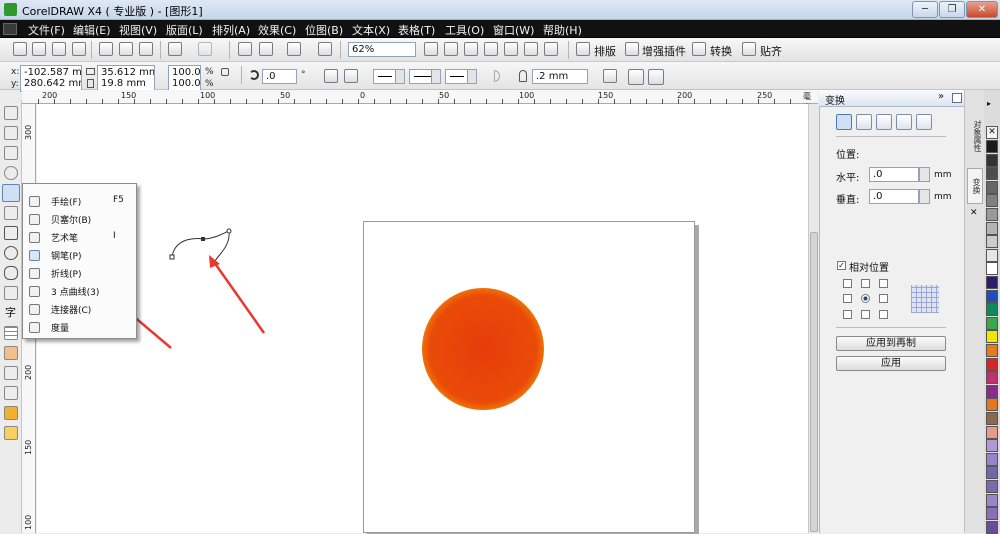 This screenshot has width=1000, height=534. I want to click on docker-tabs: 对象属性 变换 ✕, so click(974, 311).